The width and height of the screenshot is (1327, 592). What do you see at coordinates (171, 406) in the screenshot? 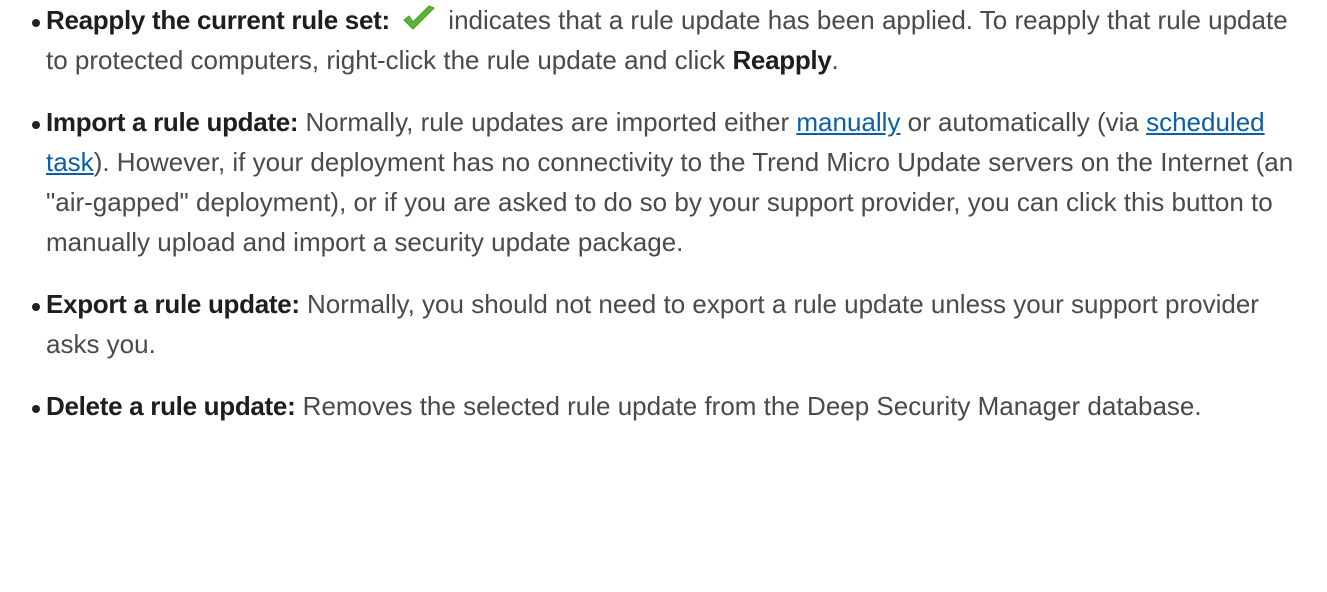
I see `item-term: Delete a rule update:` at bounding box center [171, 406].